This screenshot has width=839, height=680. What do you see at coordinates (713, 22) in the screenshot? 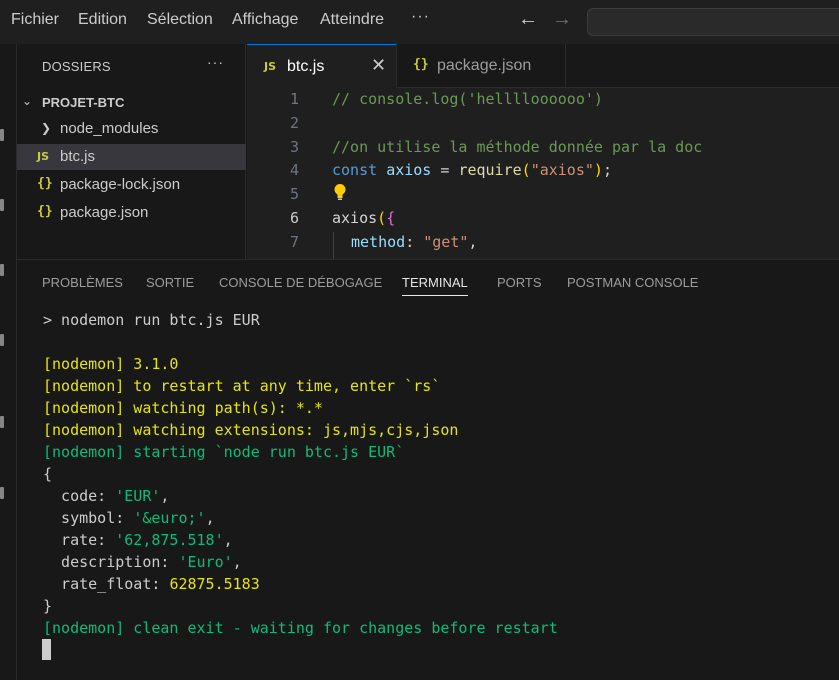
I see `command-center-search` at bounding box center [713, 22].